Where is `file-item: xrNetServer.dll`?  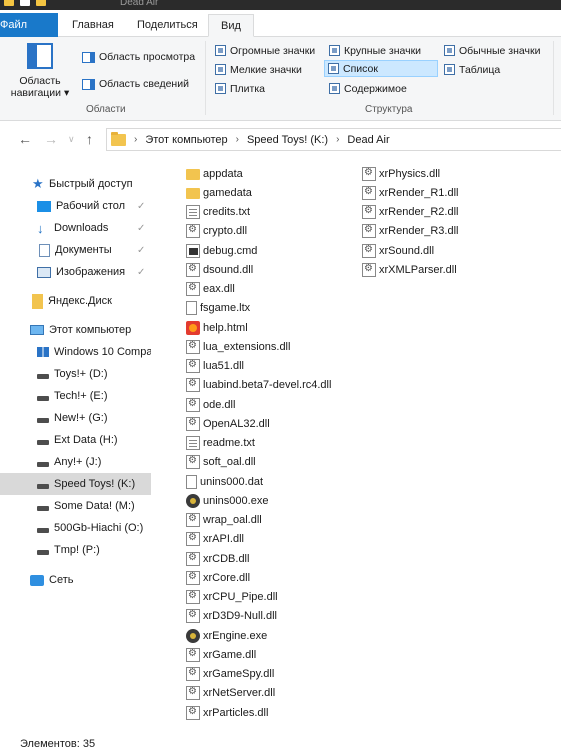
file-item: xrNetServer.dll is located at coordinates (230, 693).